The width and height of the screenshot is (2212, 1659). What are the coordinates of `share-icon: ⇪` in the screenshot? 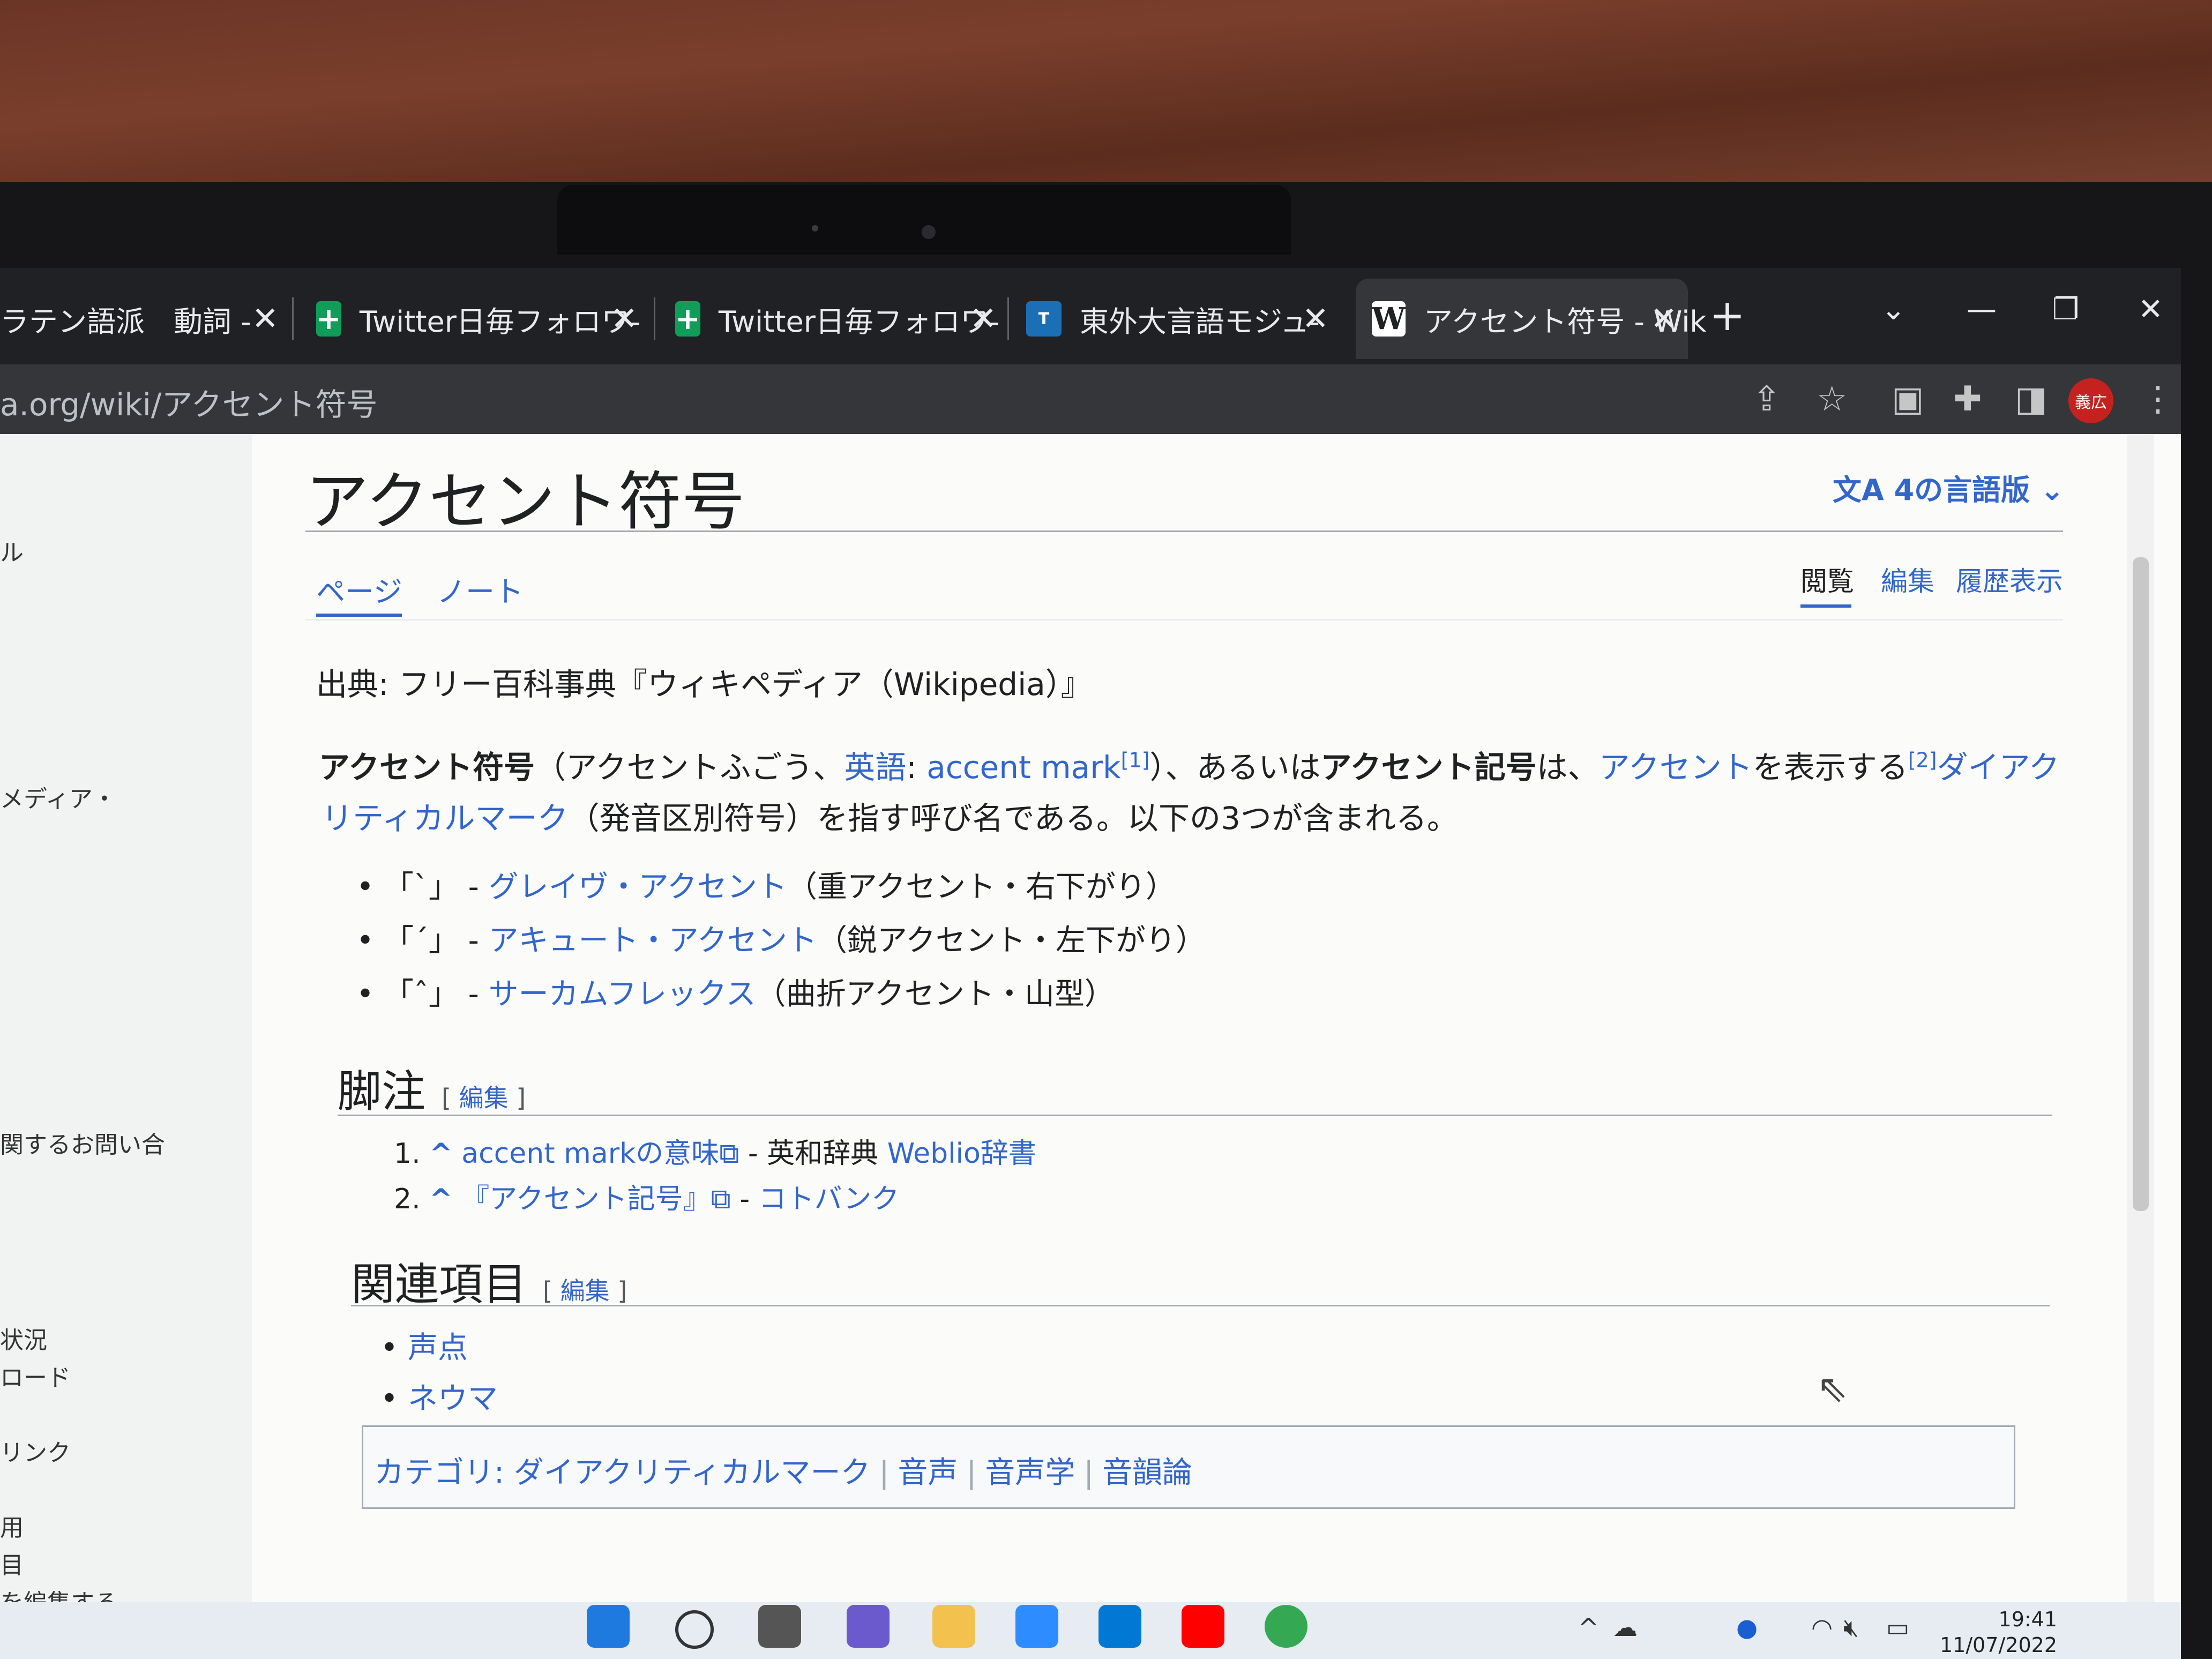 It's located at (1766, 399).